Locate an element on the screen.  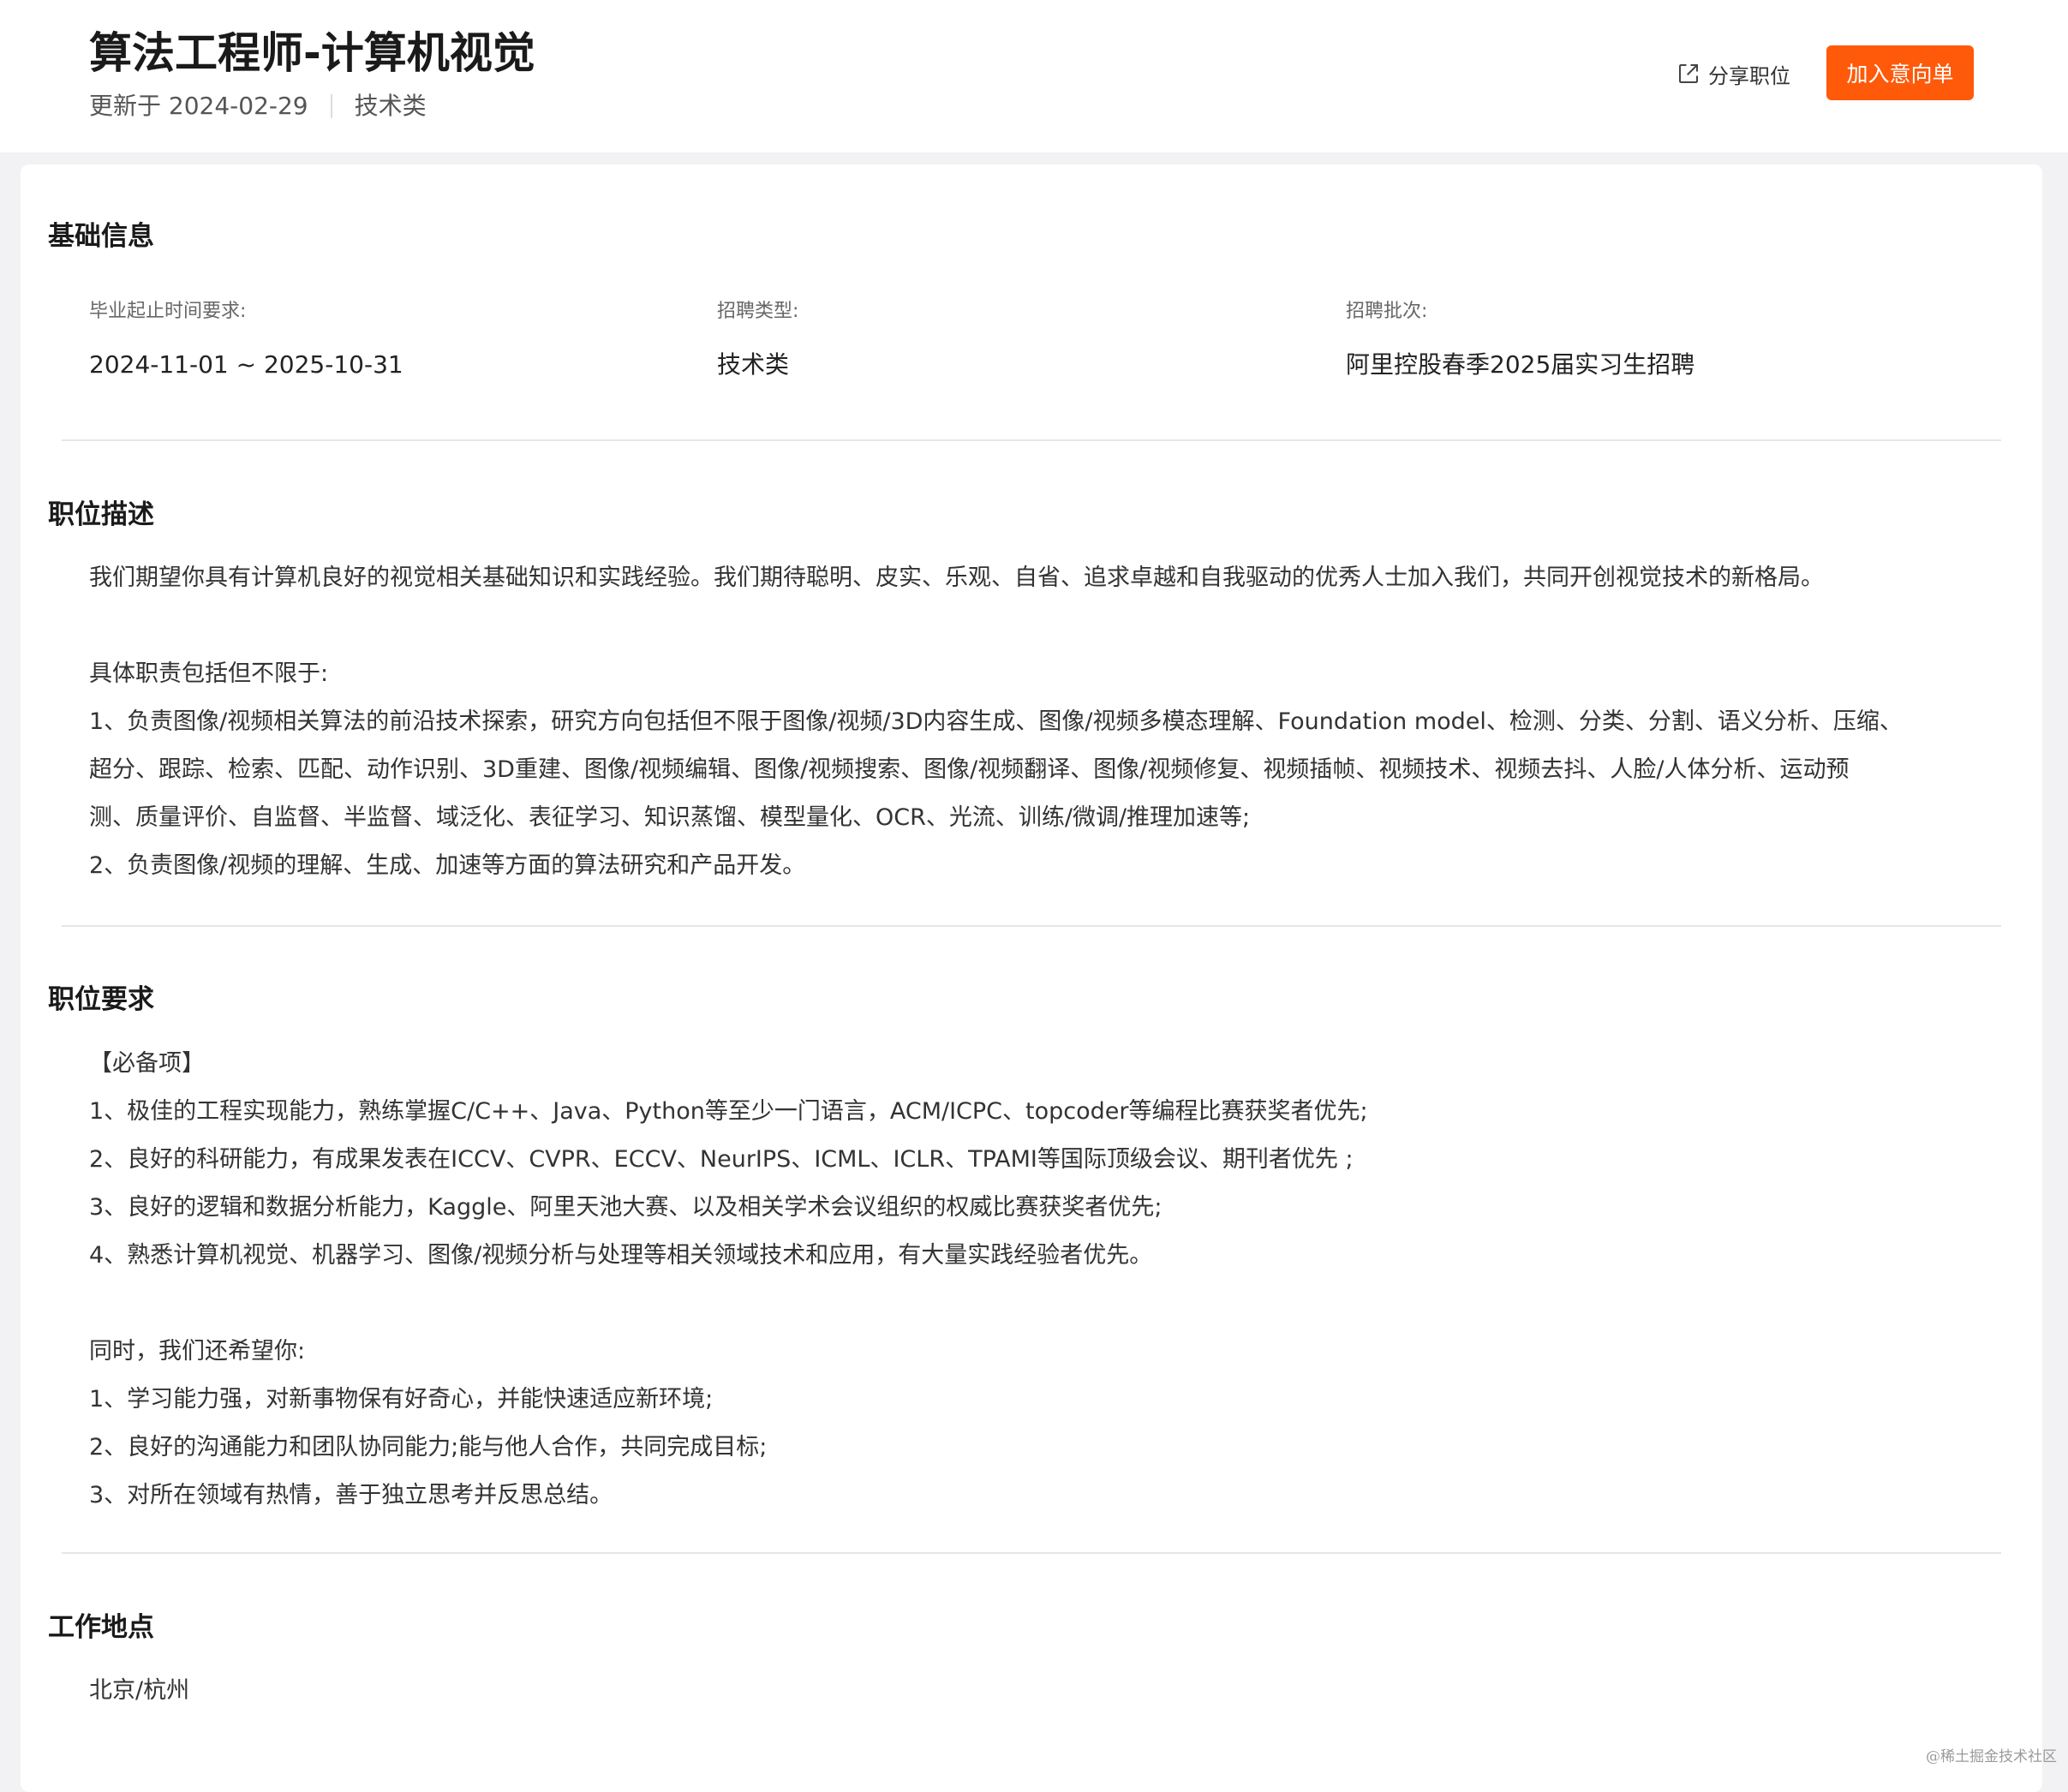
meta-divider is located at coordinates (331, 106).